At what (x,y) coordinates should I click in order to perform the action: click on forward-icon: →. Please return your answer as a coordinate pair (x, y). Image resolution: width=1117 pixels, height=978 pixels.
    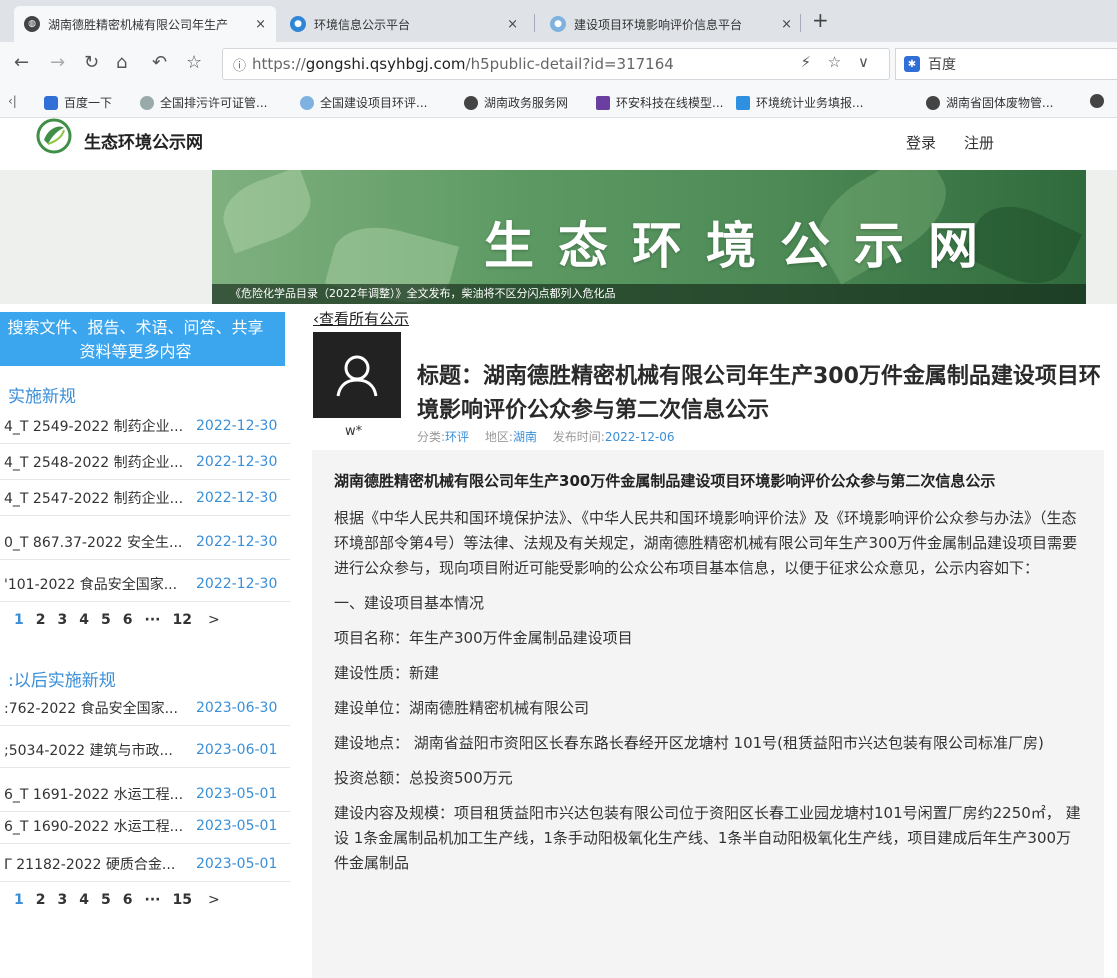
    Looking at the image, I should click on (57, 62).